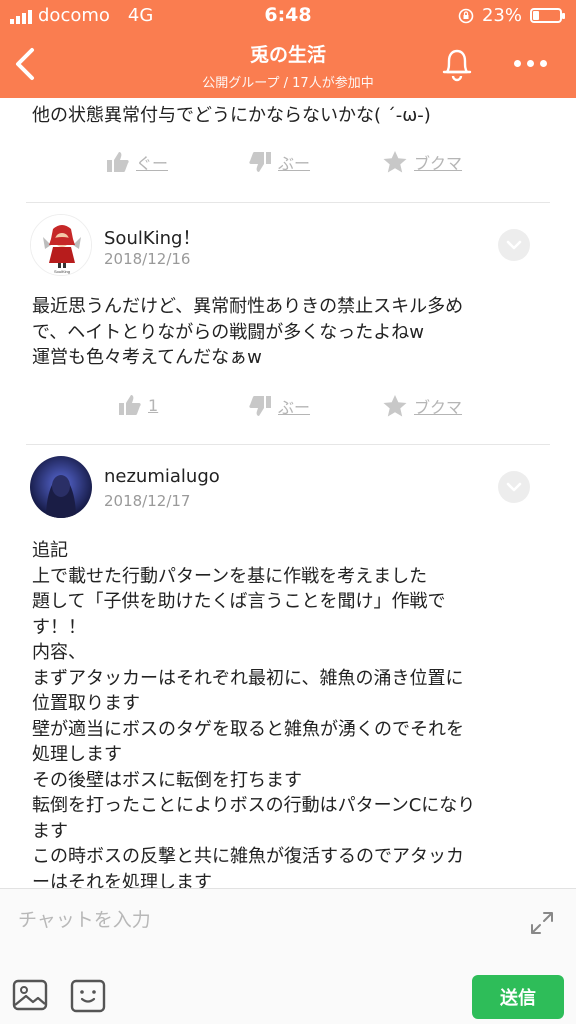  What do you see at coordinates (248, 856) in the screenshot?
I see `comment-line: この時ボスの反撃と共に雑魚が復活するのでアタッカ` at bounding box center [248, 856].